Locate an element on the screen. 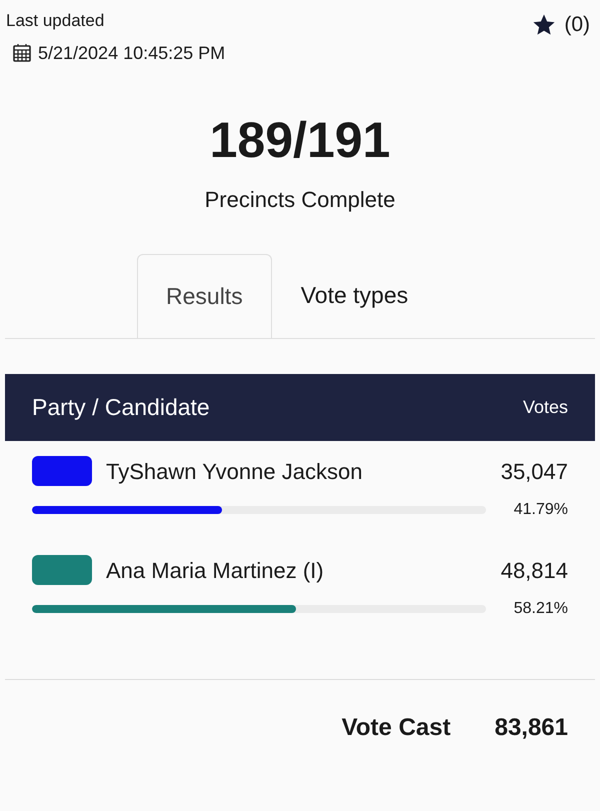 The image size is (600, 811). tab: Results is located at coordinates (204, 296).